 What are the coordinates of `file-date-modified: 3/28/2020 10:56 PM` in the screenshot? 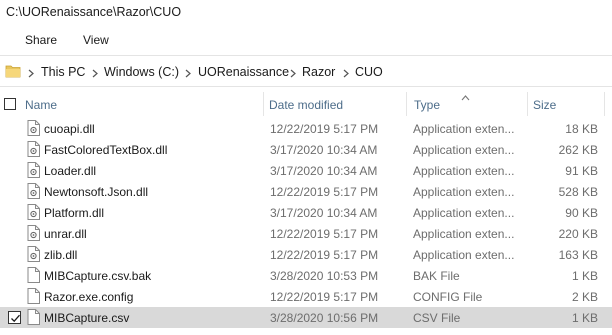 It's located at (324, 318).